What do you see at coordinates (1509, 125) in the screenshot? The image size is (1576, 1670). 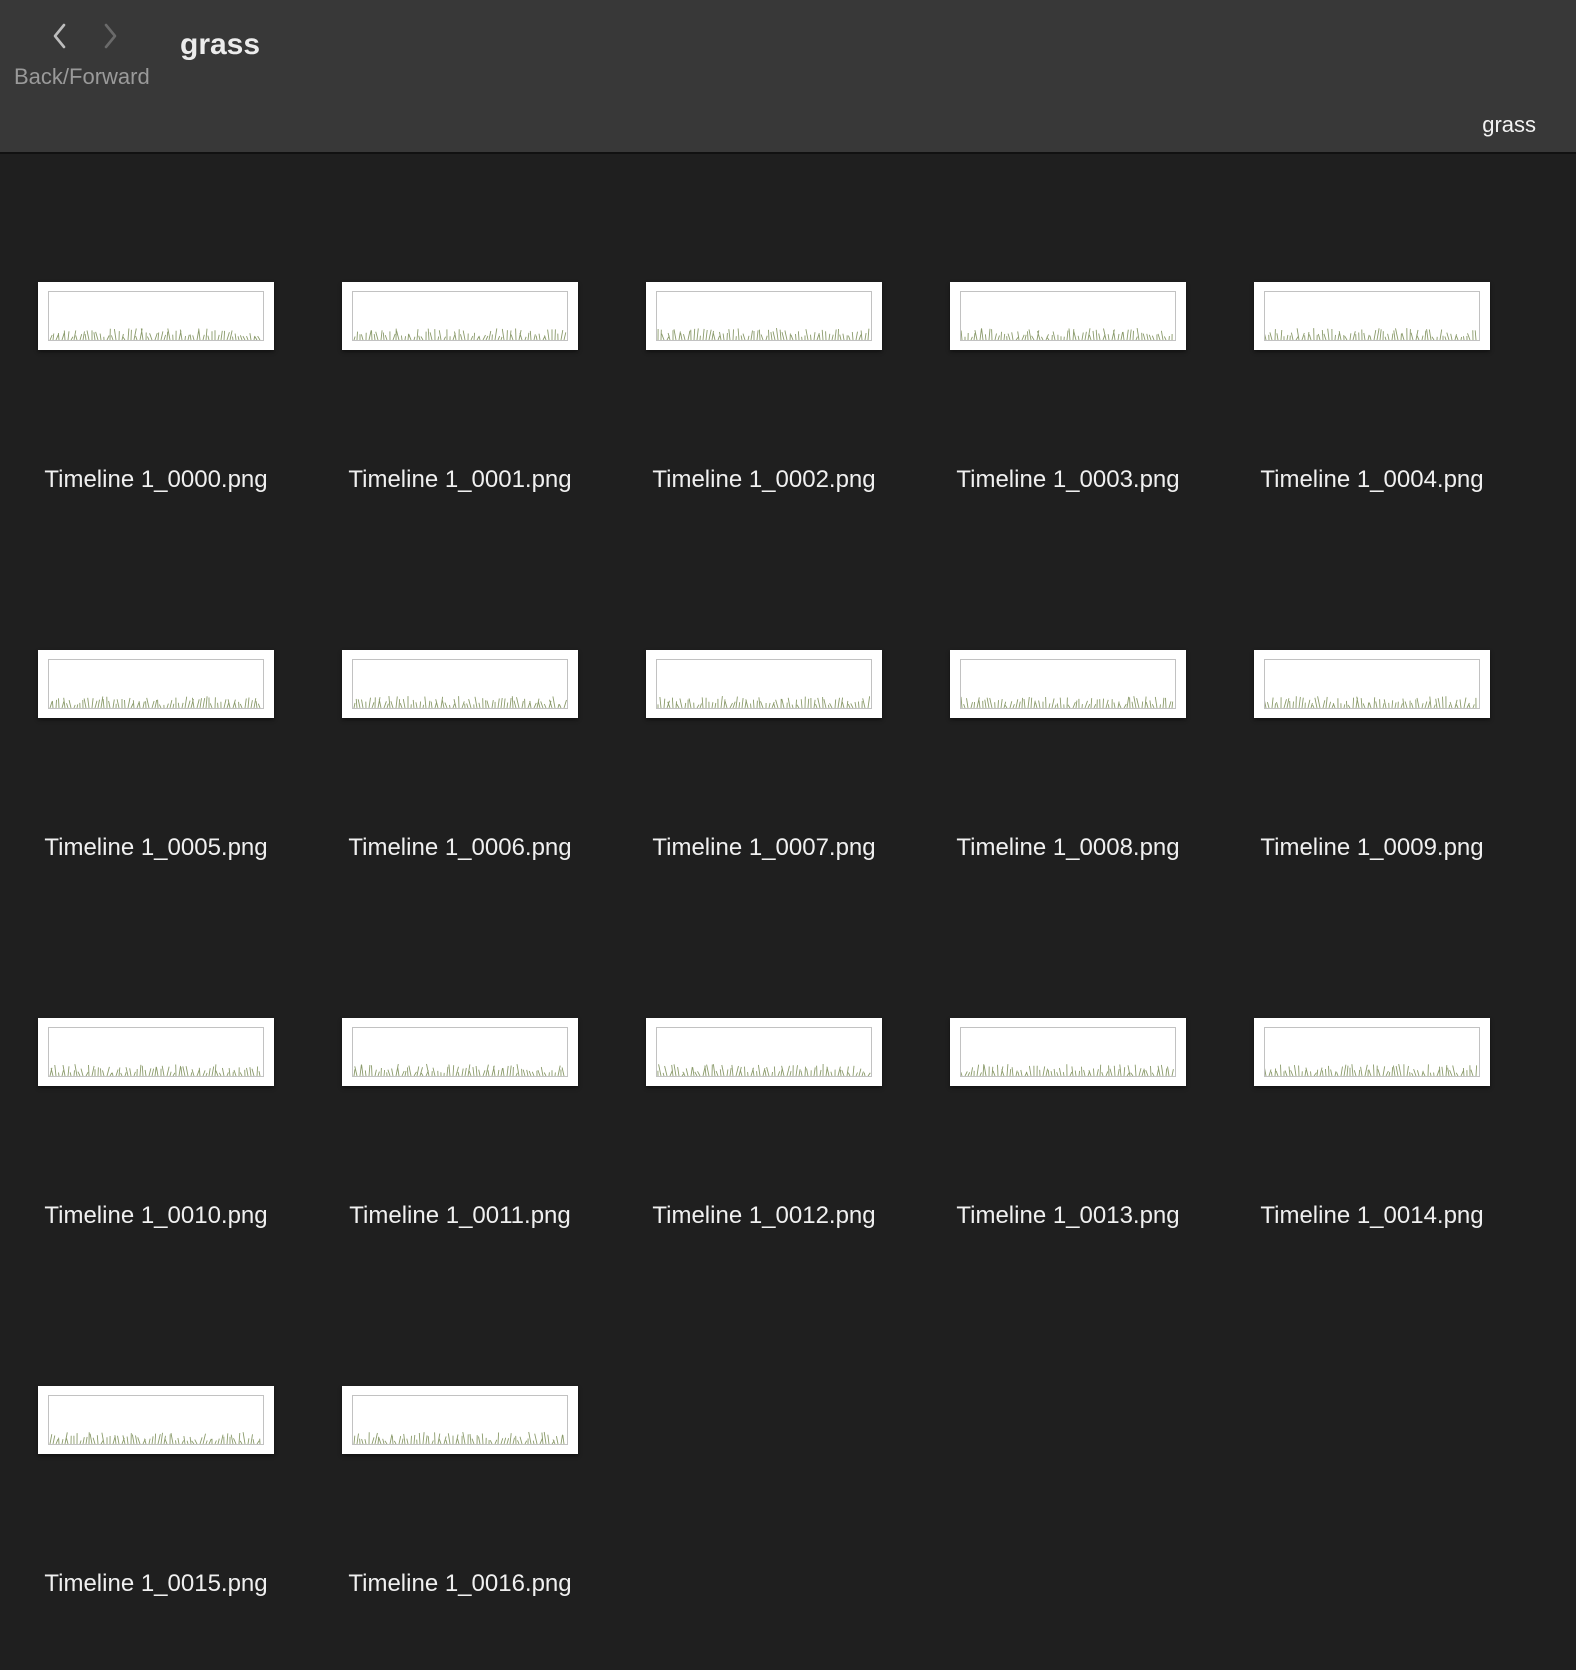 I see `path-bar-item: grass` at bounding box center [1509, 125].